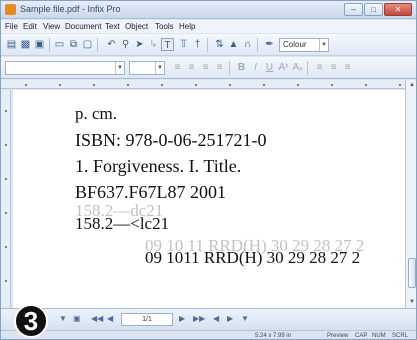 This screenshot has width=417, height=340. I want to click on format-toolbar: ▼ ▼ ≡ ≡ ≡ ≡ B I U Aˣ Aₓ ≡ ≡ ≡, so click(208, 68).